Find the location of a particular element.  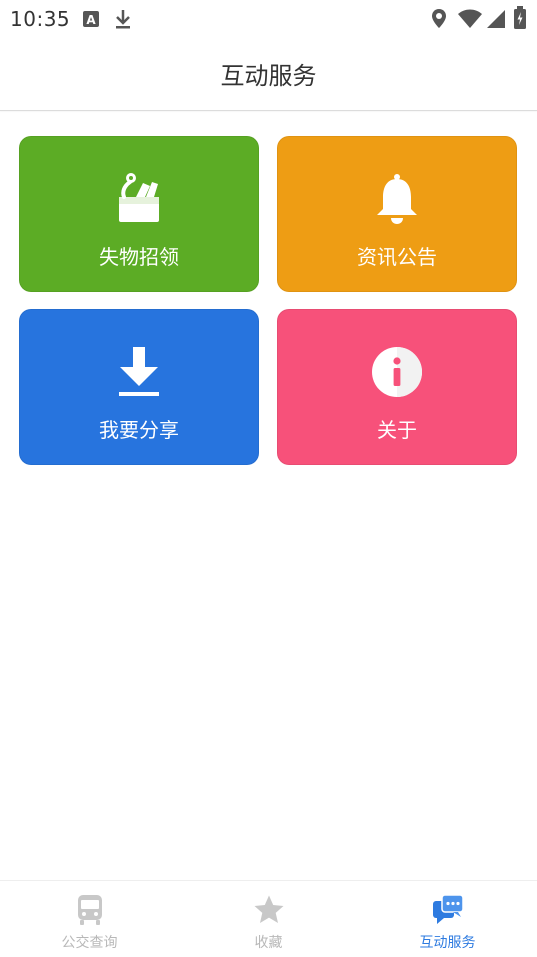

news-announcement-tile: 资讯公告 is located at coordinates (397, 214).